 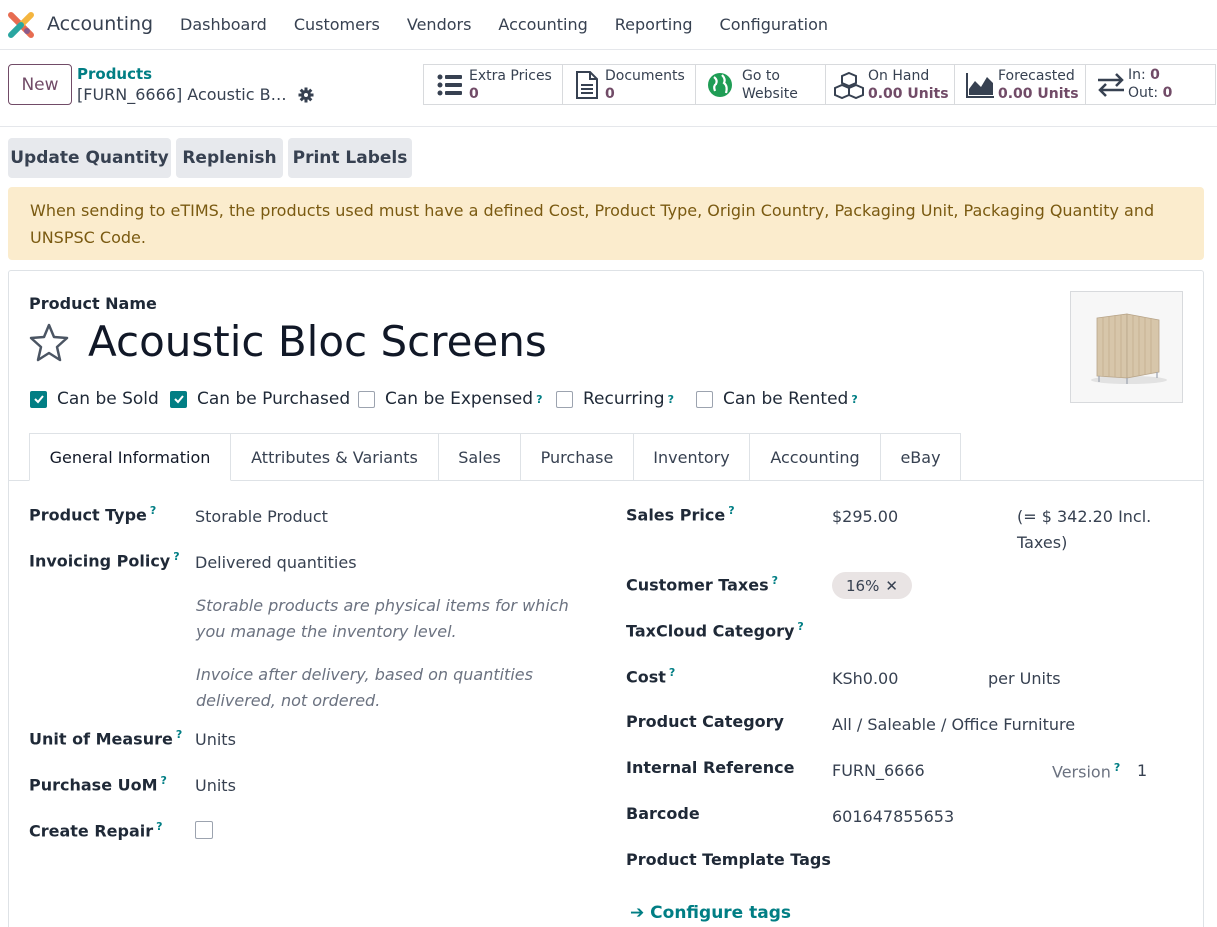 I want to click on close-icon: ✕, so click(x=891, y=586).